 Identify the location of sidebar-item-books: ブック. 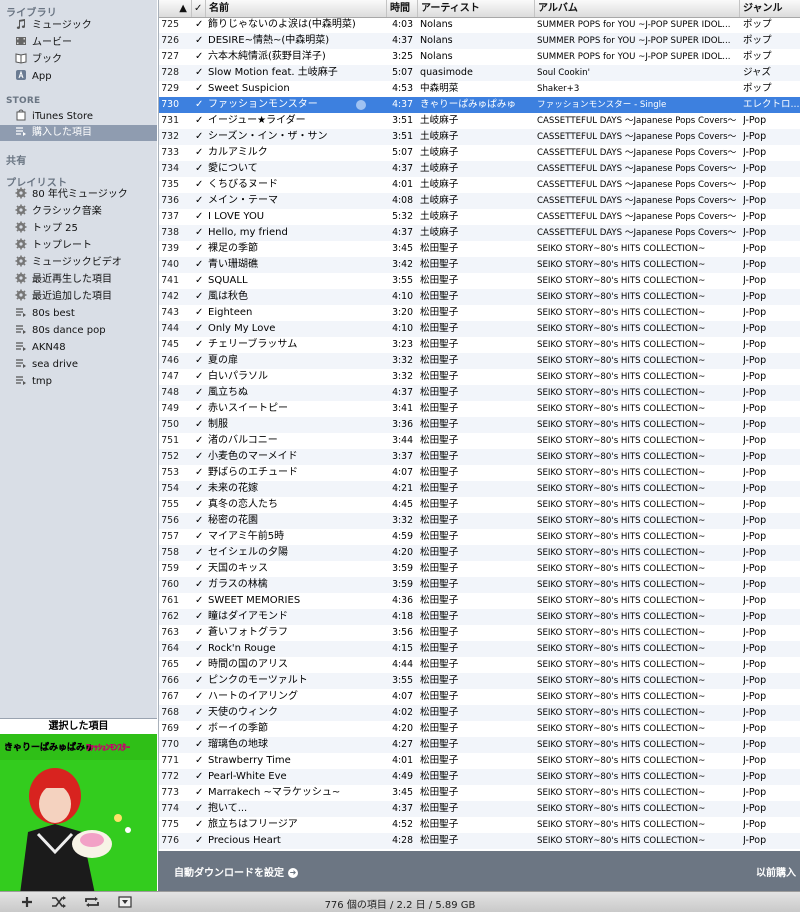
(78, 60).